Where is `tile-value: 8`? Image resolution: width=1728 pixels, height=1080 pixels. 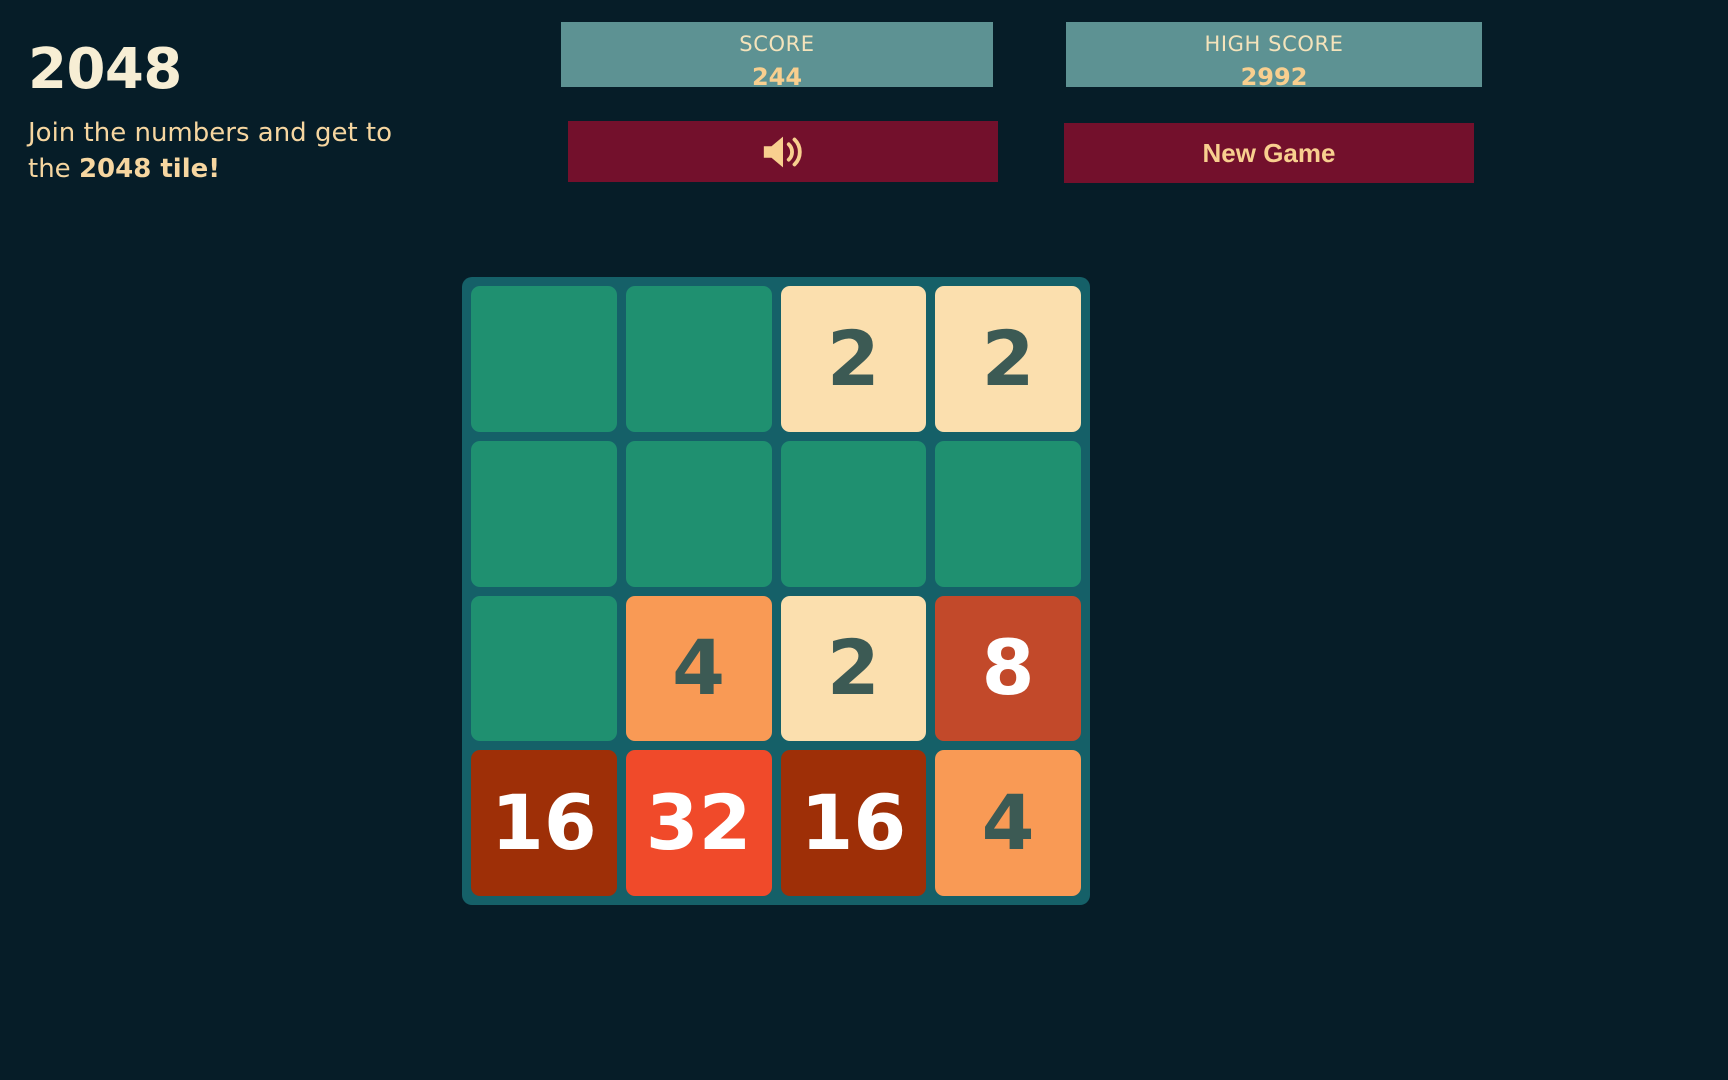 tile-value: 8 is located at coordinates (1008, 668).